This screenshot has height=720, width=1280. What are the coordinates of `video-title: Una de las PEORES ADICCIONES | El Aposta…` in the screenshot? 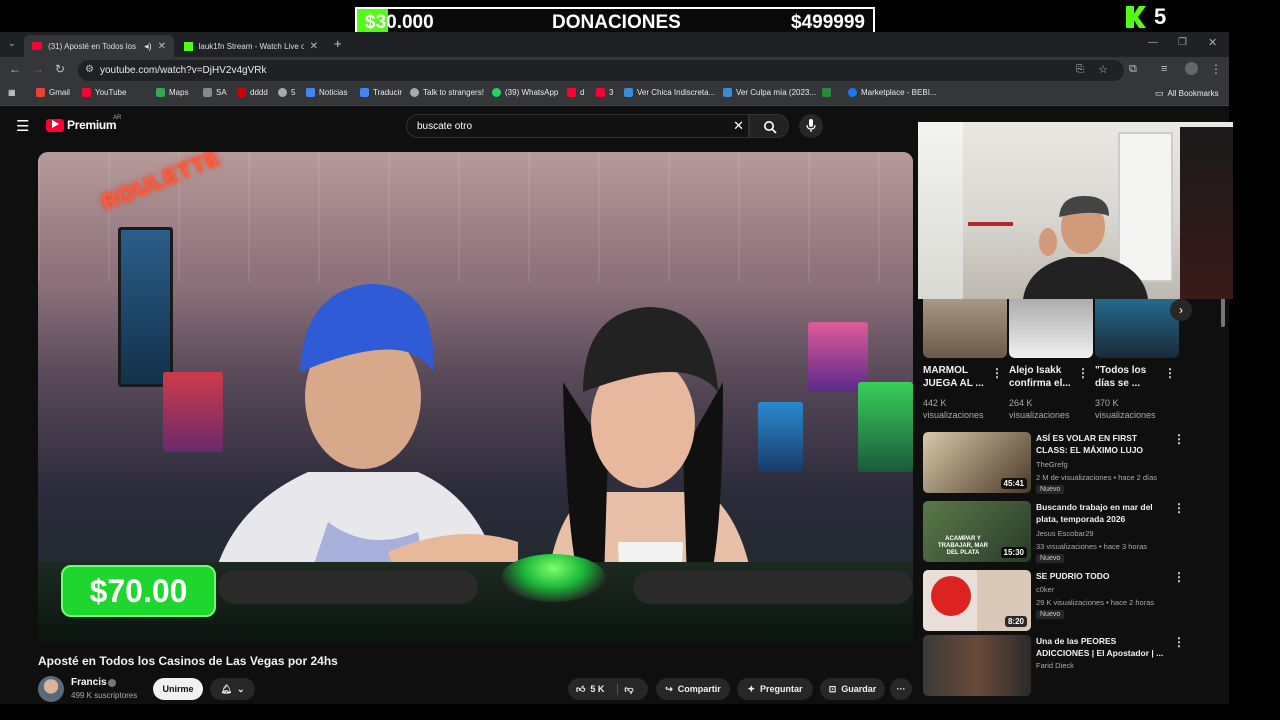 It's located at (1103, 647).